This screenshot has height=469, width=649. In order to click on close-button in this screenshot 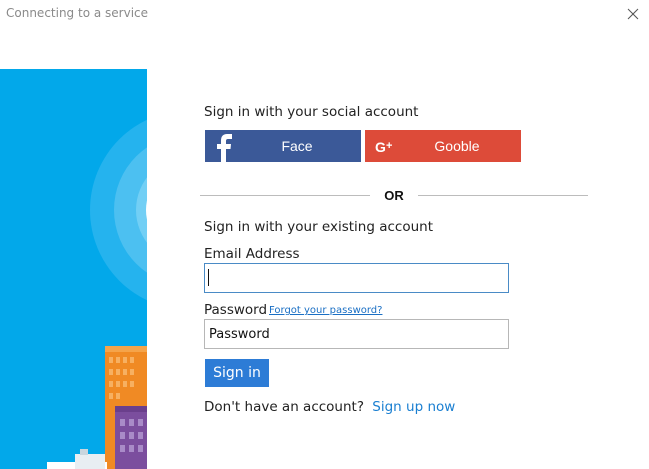, I will do `click(633, 14)`.